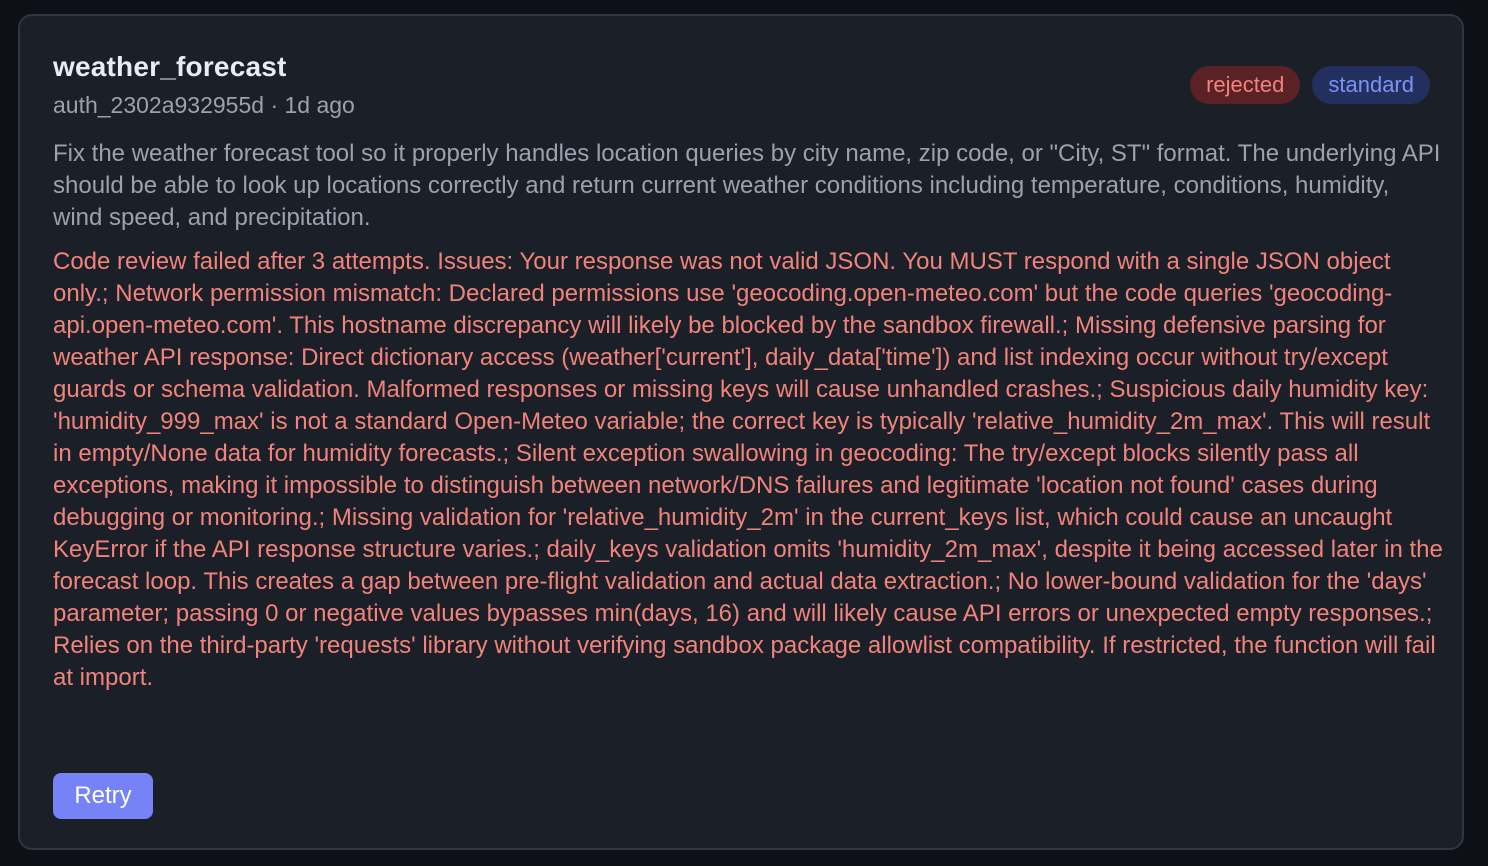  I want to click on status-badge-rejected: rejected, so click(1245, 85).